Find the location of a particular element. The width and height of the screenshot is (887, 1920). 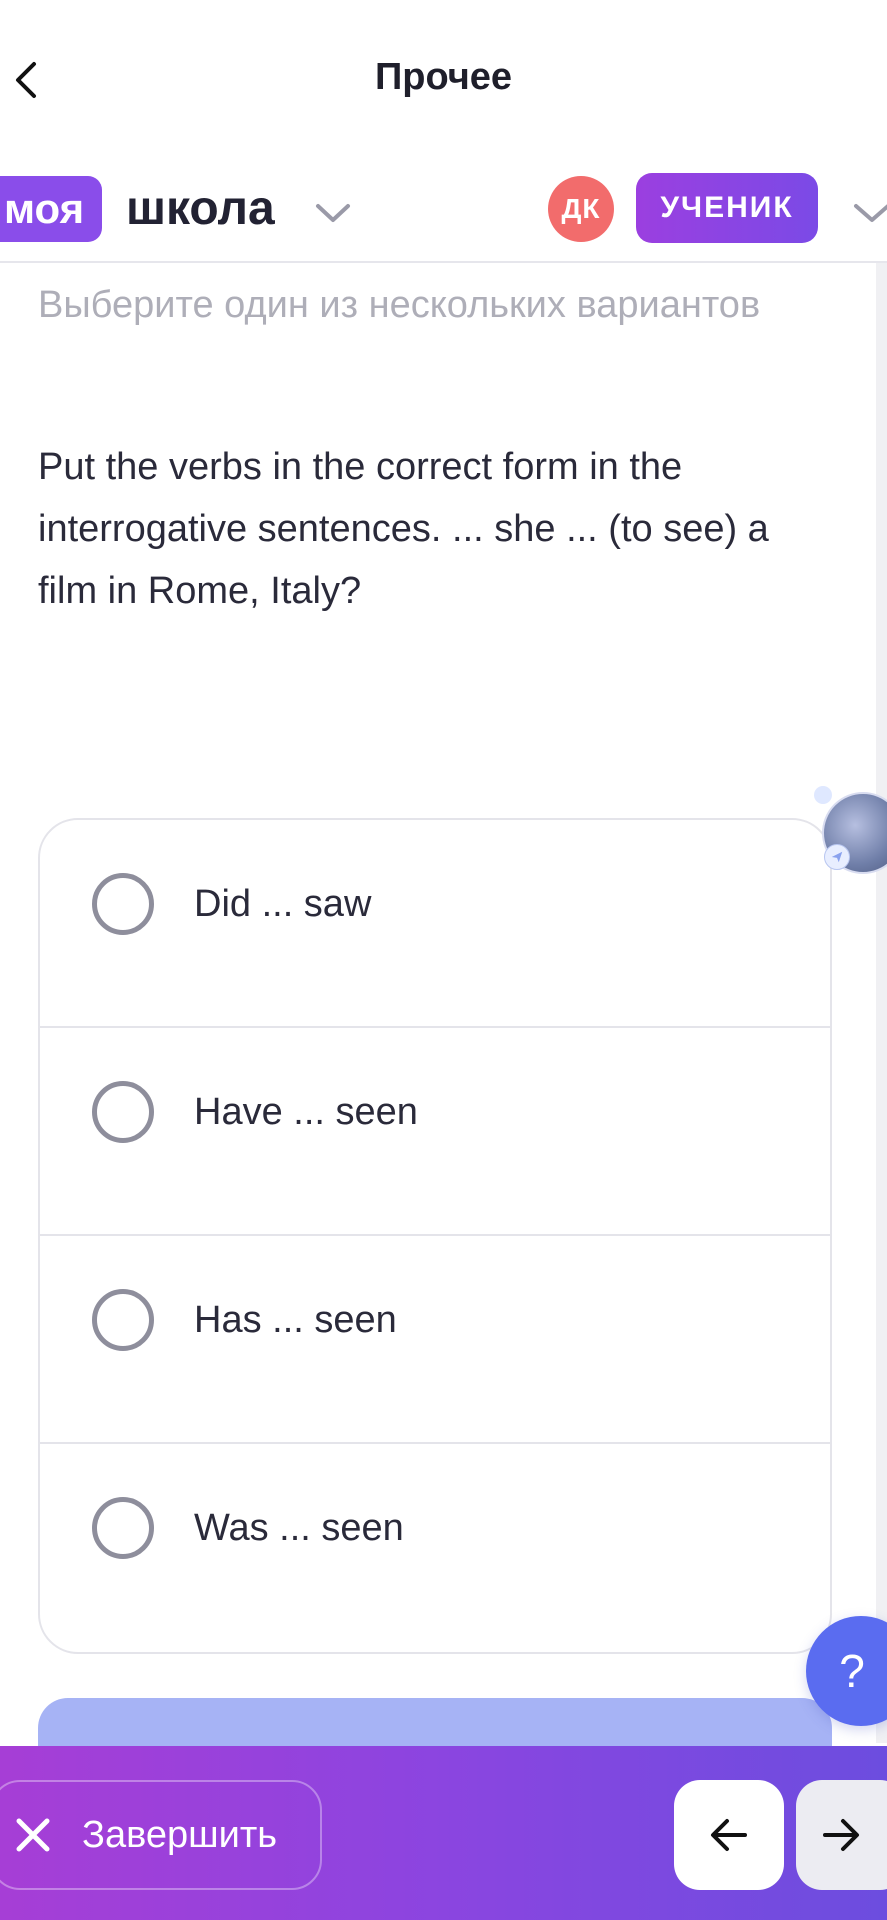

option-label: Has ... seen is located at coordinates (295, 1320).